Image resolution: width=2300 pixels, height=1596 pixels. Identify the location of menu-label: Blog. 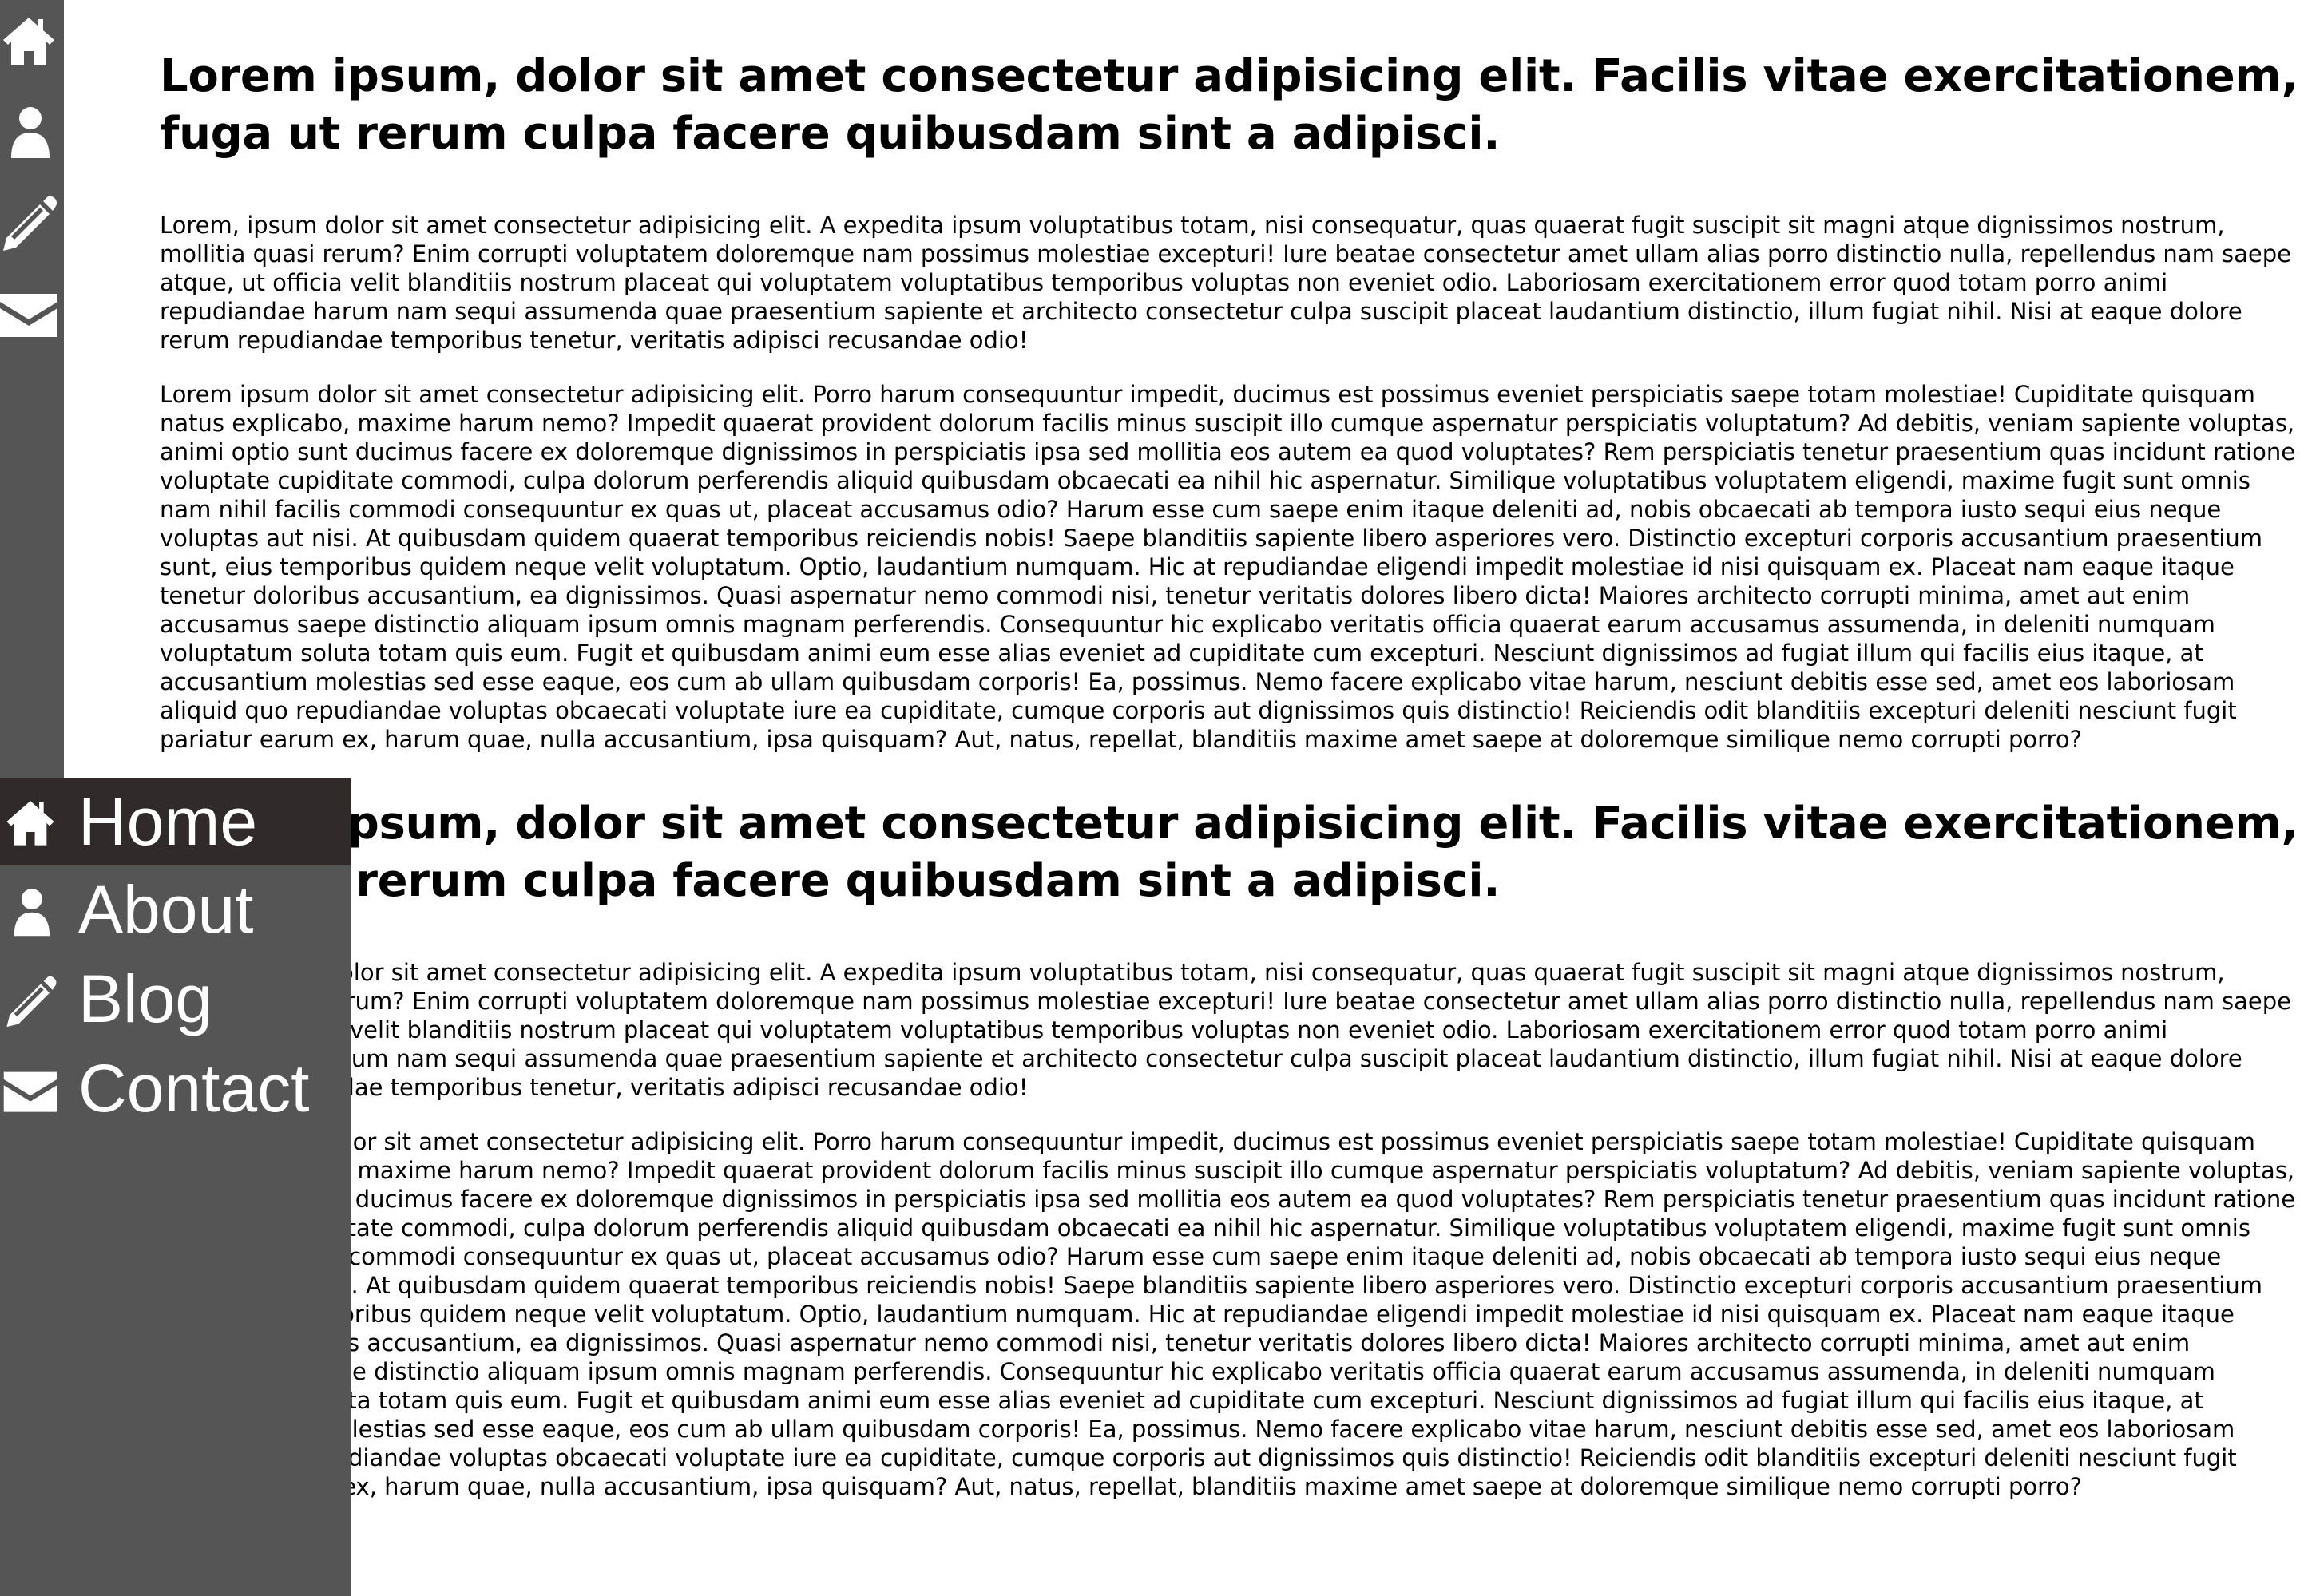
(146, 998).